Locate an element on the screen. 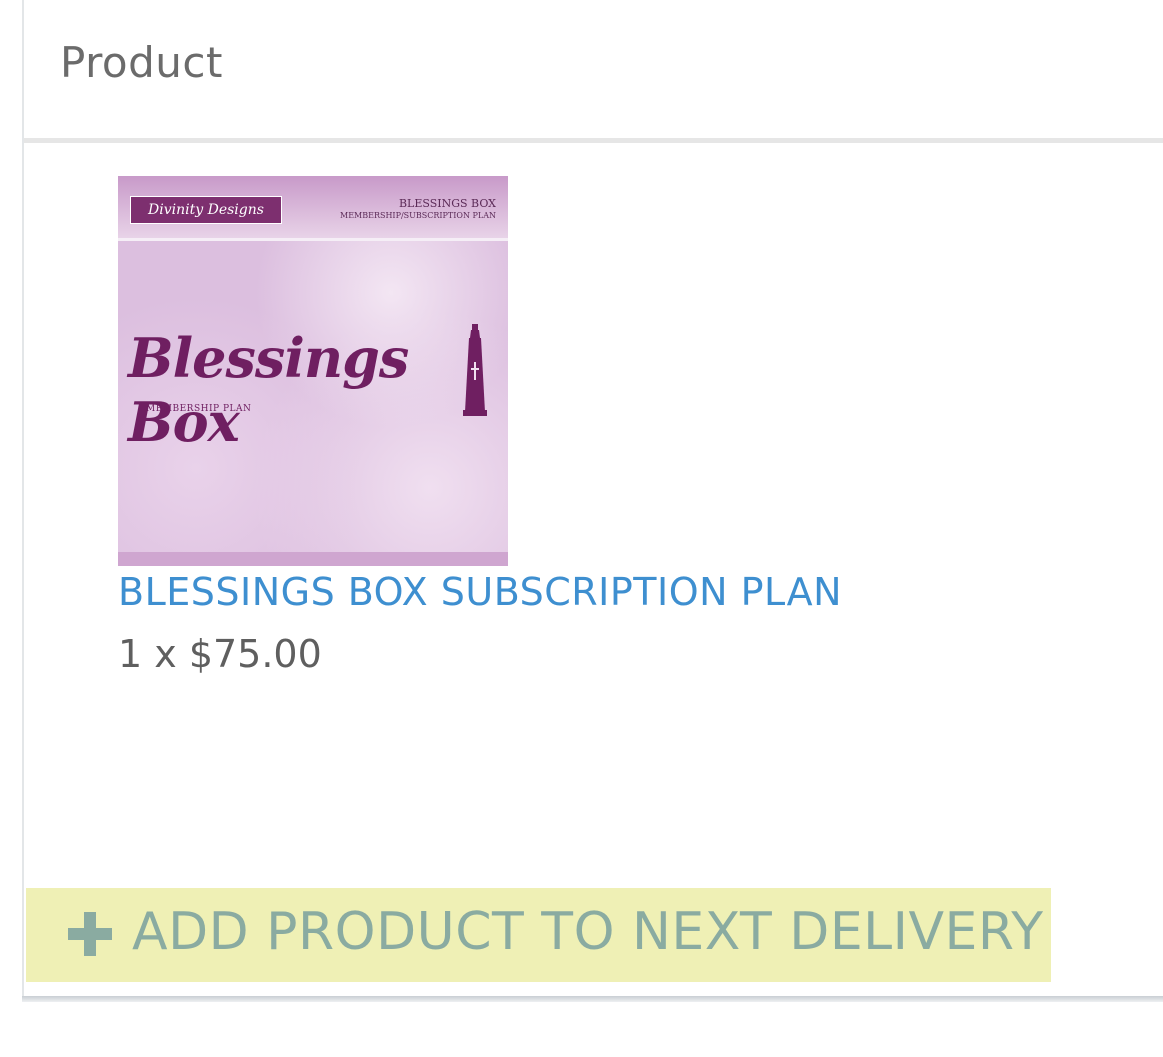 This screenshot has height=1057, width=1163. plan-caption-sub: MEMBERSHIP/SUBSCRIPTION PLAN is located at coordinates (418, 215).